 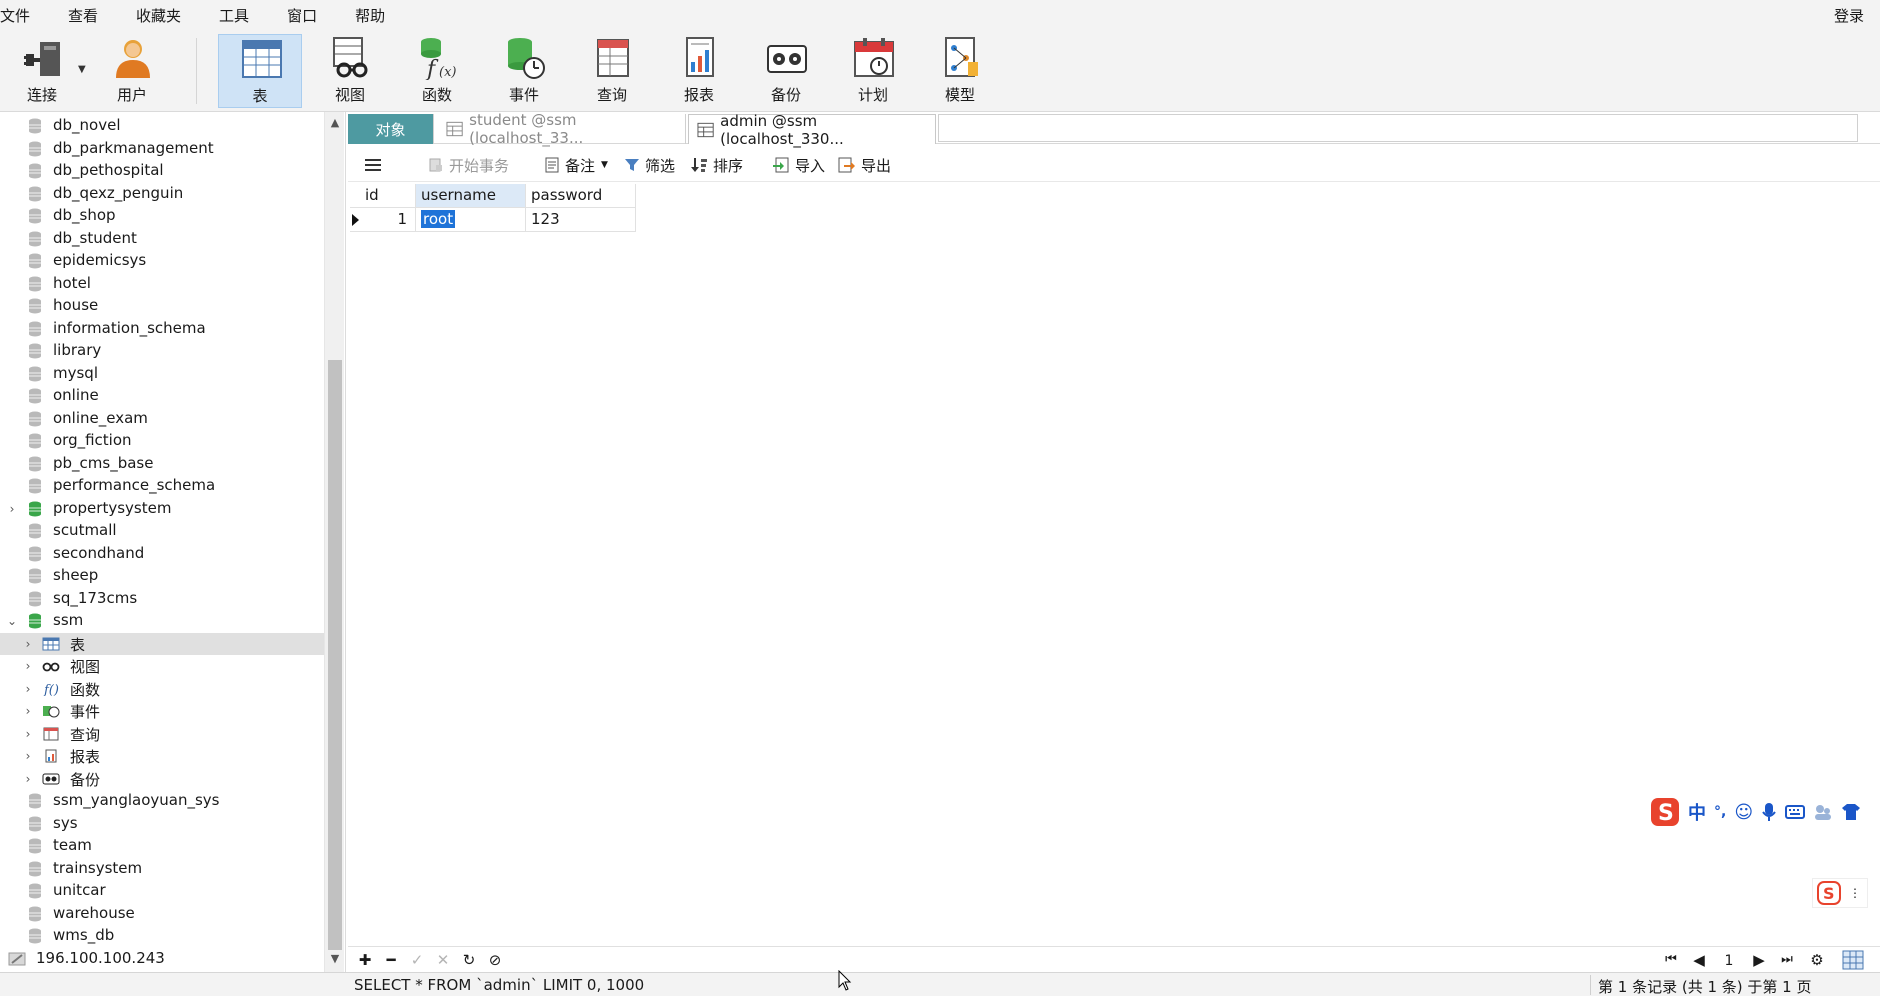 What do you see at coordinates (612, 71) in the screenshot?
I see `query-button: 查询` at bounding box center [612, 71].